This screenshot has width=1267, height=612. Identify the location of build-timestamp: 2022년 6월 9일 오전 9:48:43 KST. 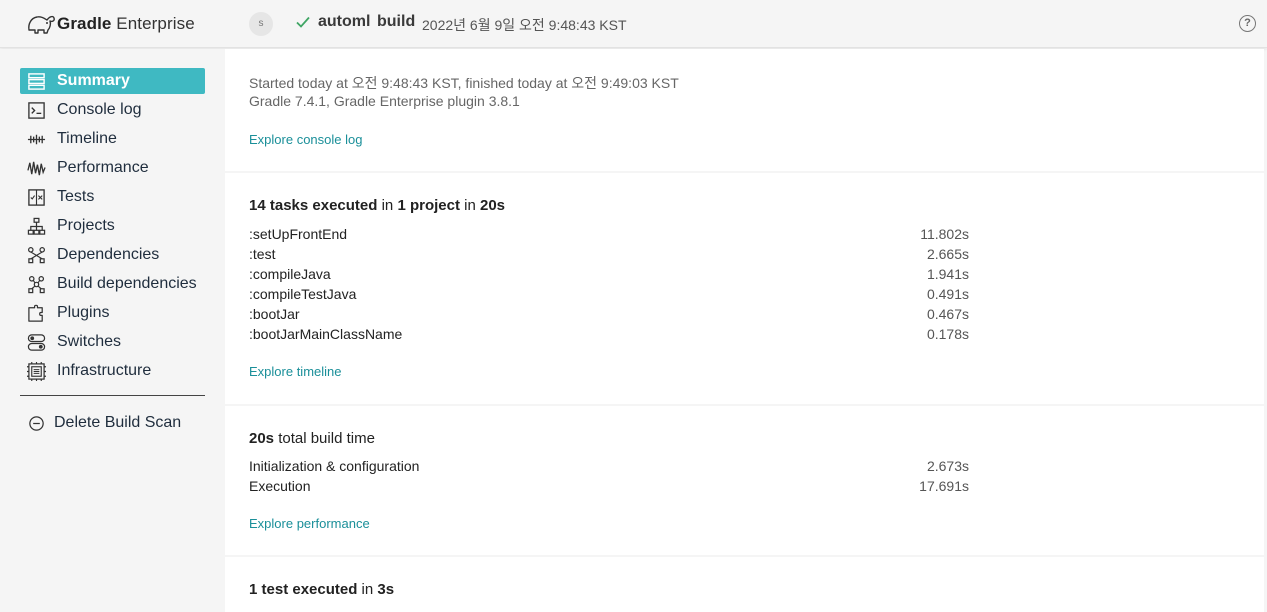
(524, 25).